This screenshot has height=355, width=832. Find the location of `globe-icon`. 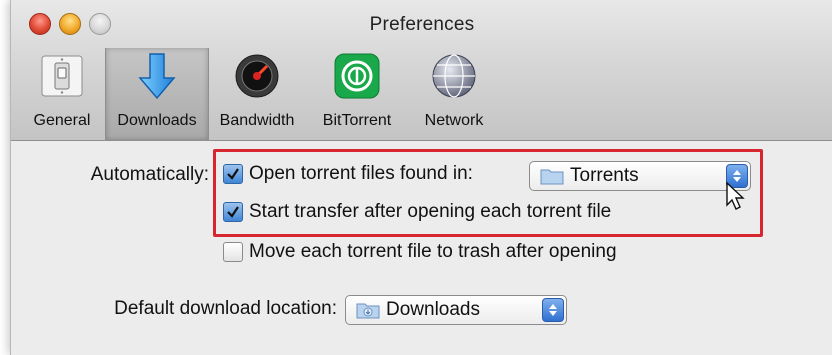

globe-icon is located at coordinates (454, 76).